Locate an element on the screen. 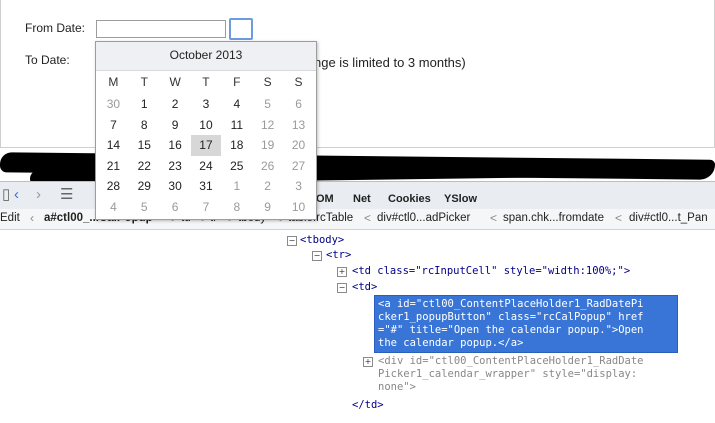  menu-list-icon: ☰ is located at coordinates (66, 195).